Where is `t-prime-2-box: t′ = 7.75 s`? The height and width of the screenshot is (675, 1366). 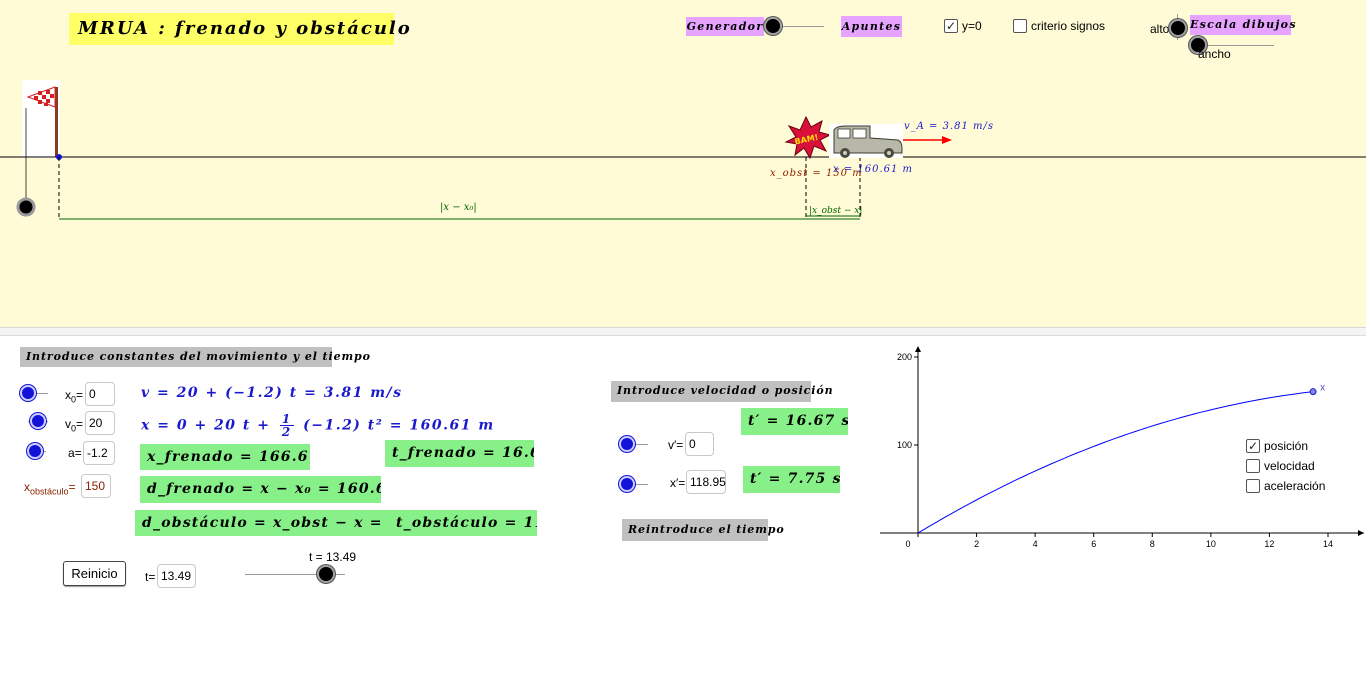
t-prime-2-box: t′ = 7.75 s is located at coordinates (791, 479).